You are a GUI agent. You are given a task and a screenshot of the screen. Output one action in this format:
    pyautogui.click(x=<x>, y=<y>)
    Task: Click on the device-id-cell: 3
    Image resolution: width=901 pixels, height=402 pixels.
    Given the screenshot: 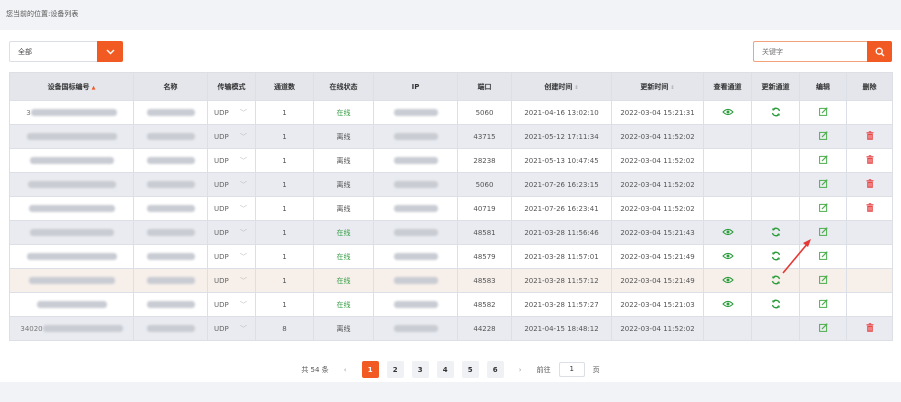 What is the action you would take?
    pyautogui.click(x=71, y=112)
    